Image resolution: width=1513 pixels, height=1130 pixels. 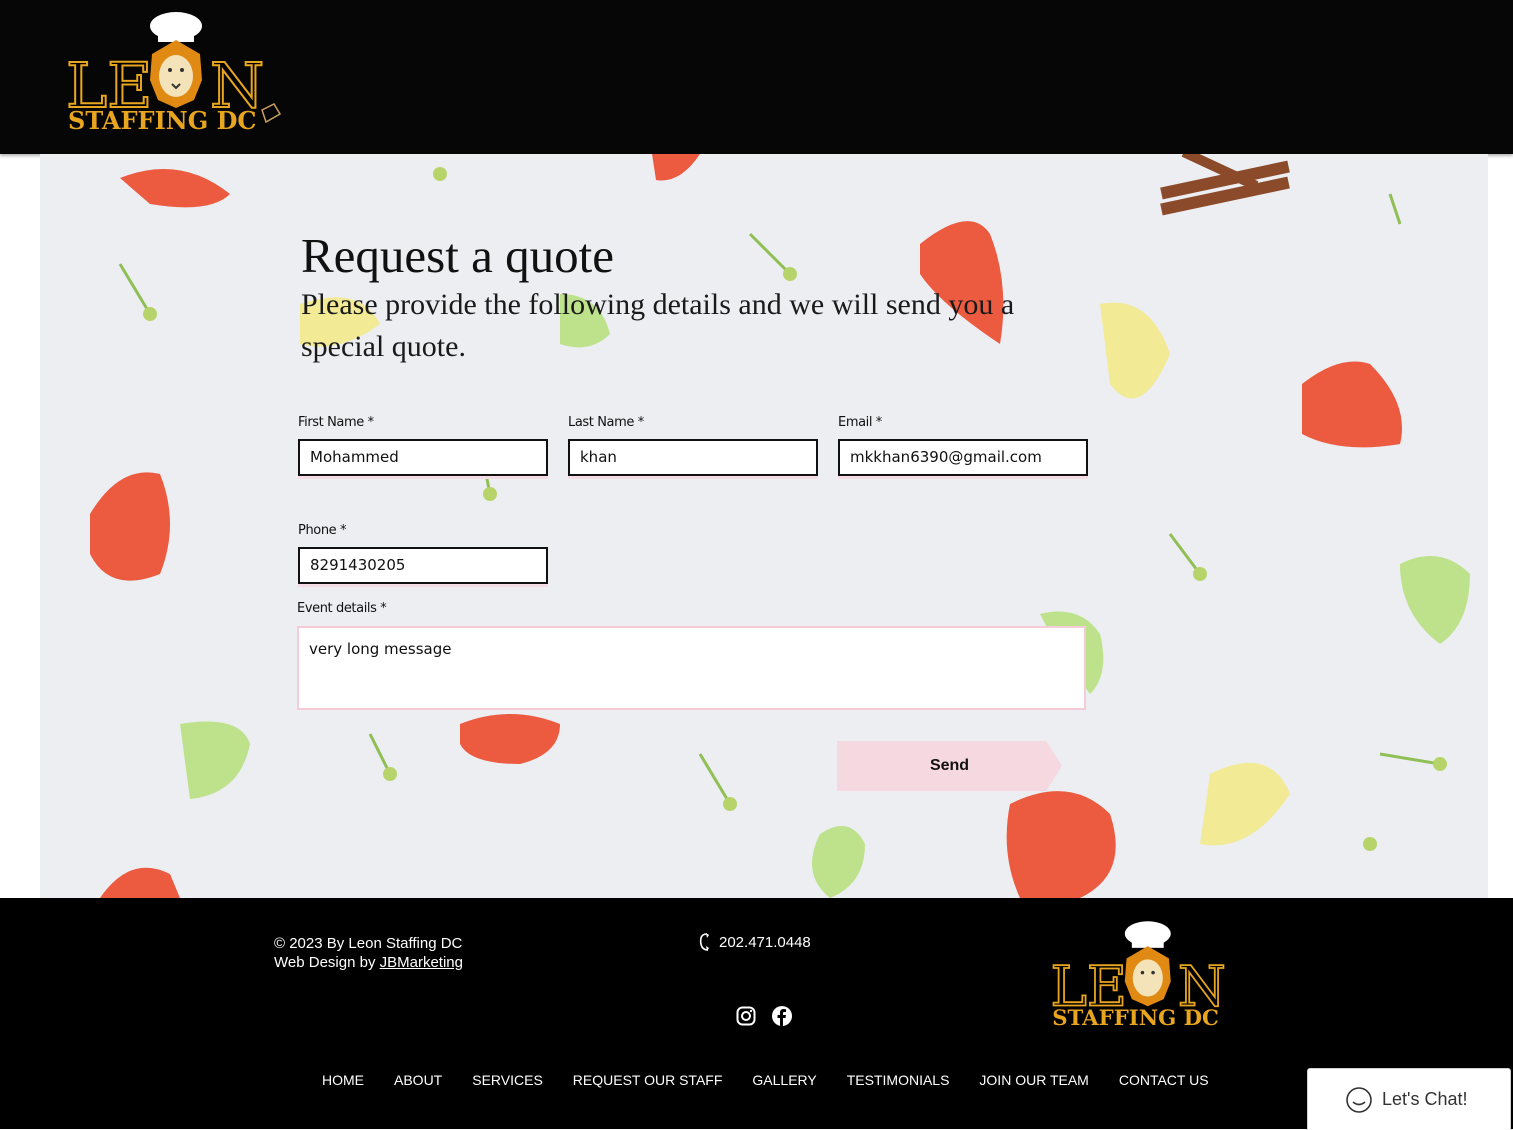 I want to click on event-details-field: very long message, so click(x=691, y=668).